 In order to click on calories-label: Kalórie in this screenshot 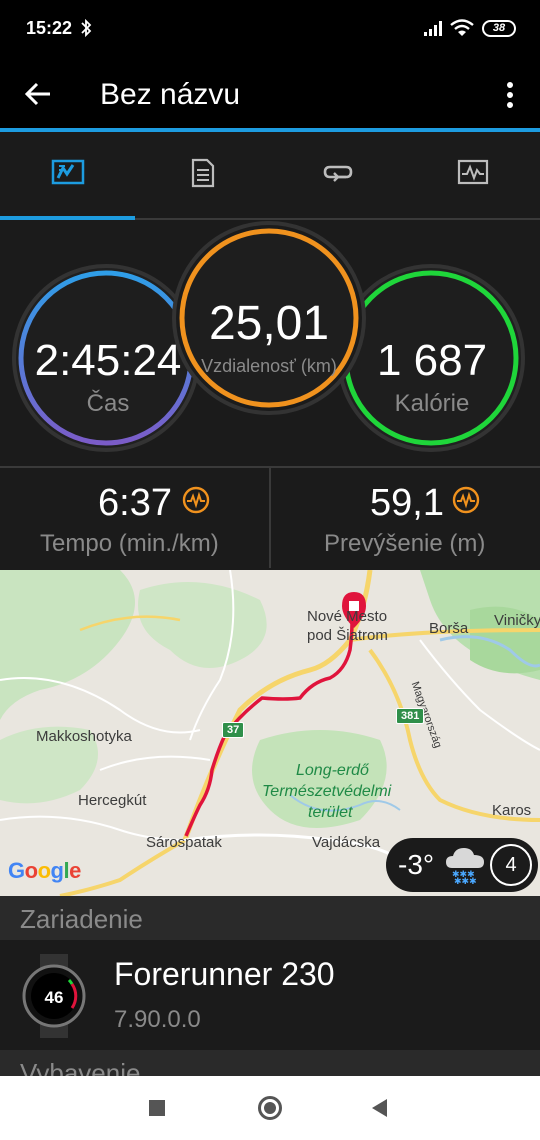, I will do `click(432, 403)`.